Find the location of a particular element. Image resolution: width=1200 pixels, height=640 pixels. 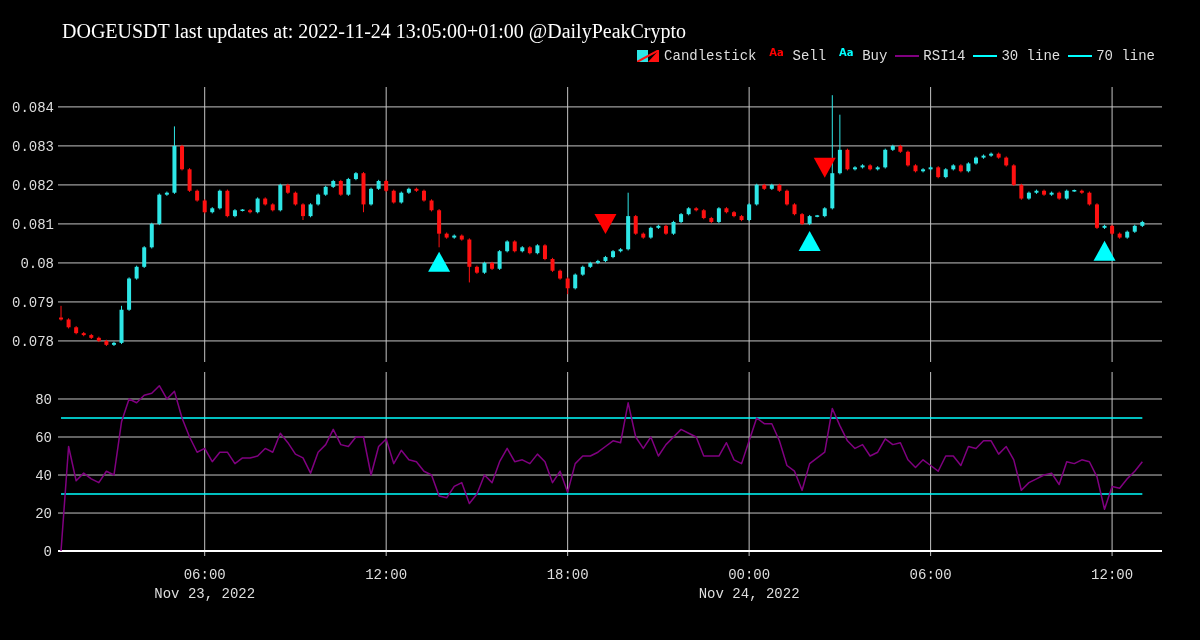

candlestick-legend-icon is located at coordinates (648, 56).